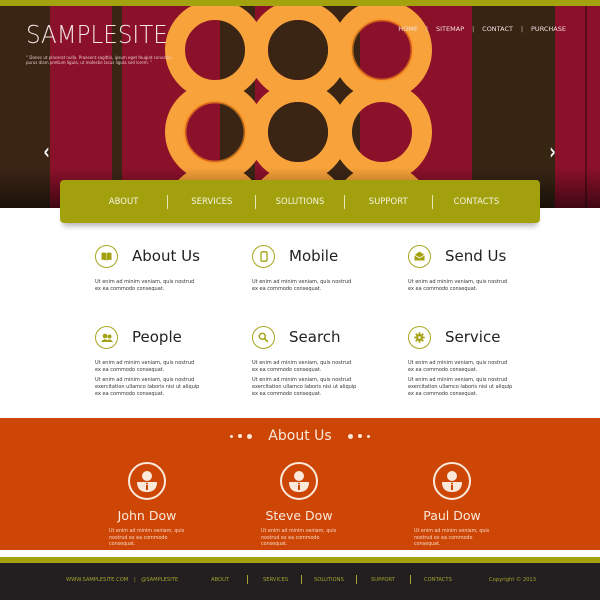  What do you see at coordinates (315, 337) in the screenshot?
I see `feature-title: Search` at bounding box center [315, 337].